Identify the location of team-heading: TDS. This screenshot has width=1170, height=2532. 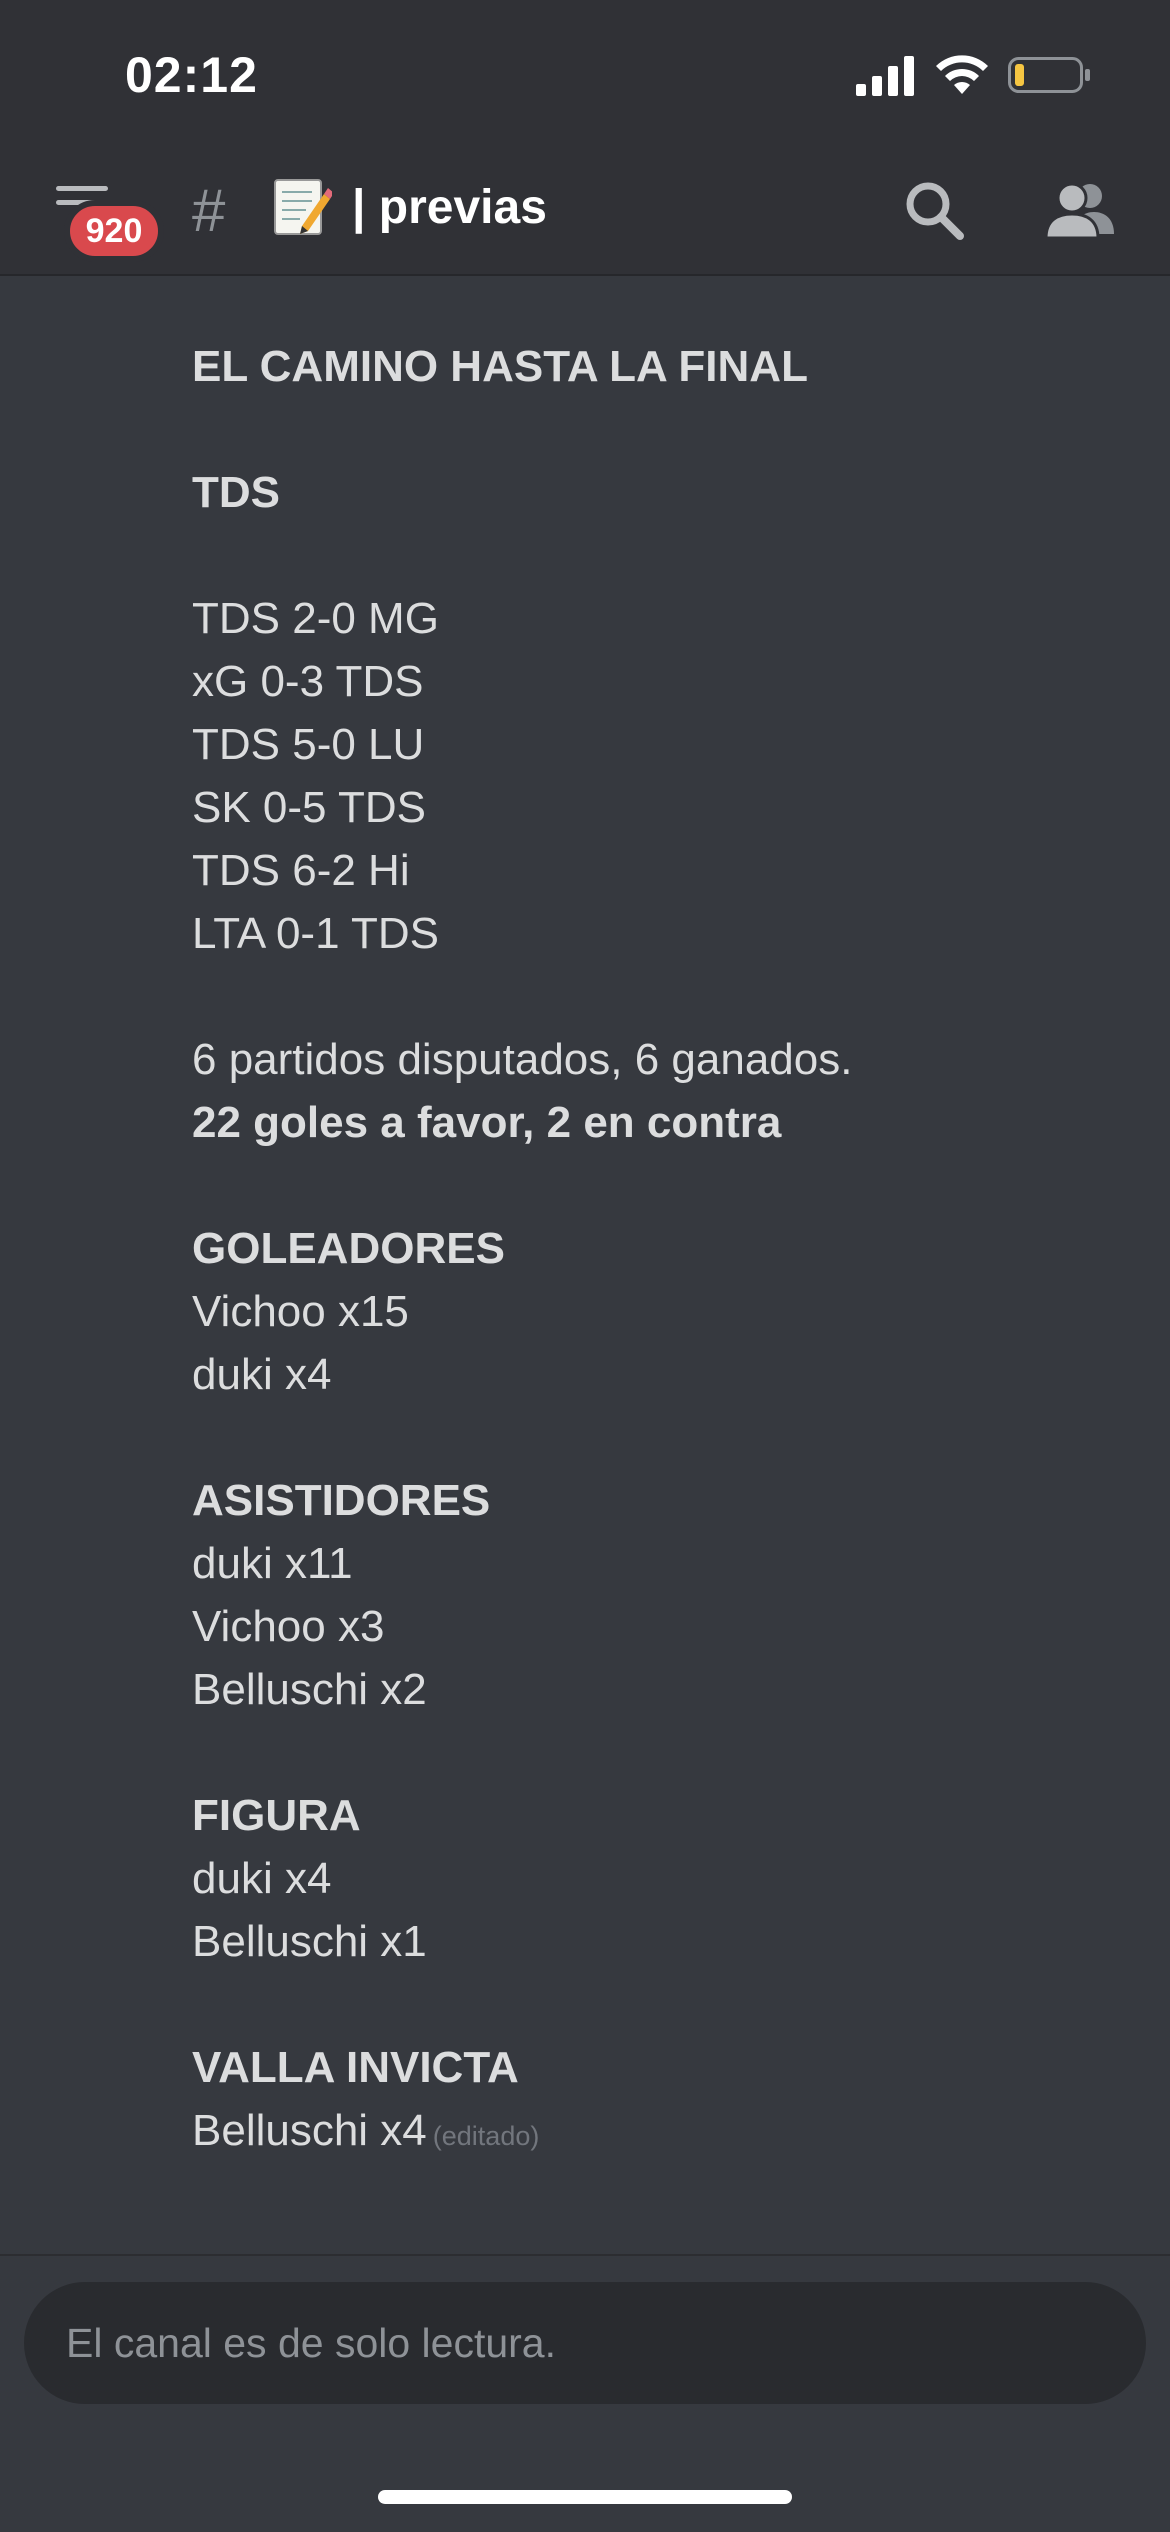
(236, 492).